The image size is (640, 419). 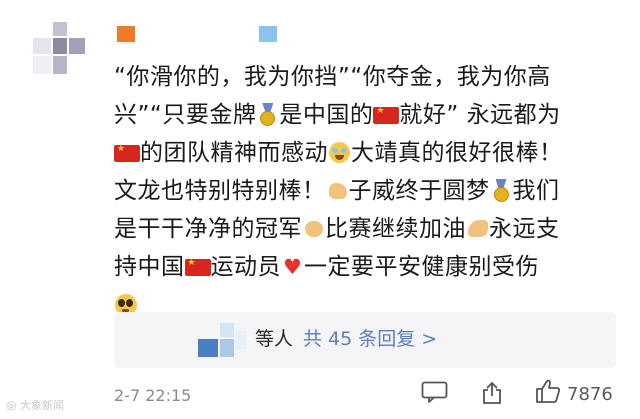 I want to click on crying-face-icon, so click(x=339, y=152).